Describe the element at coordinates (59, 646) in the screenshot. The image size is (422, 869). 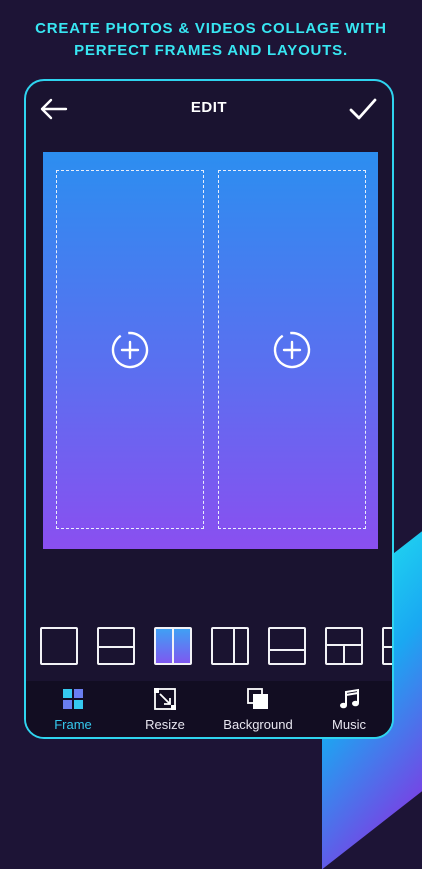
I see `layout-single` at that location.